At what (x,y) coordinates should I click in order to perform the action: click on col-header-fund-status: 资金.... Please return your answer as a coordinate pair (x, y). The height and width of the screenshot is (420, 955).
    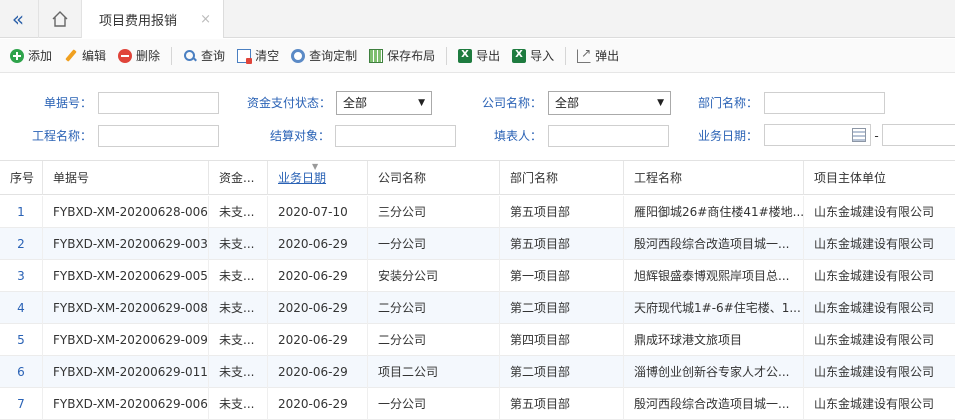
    Looking at the image, I should click on (238, 178).